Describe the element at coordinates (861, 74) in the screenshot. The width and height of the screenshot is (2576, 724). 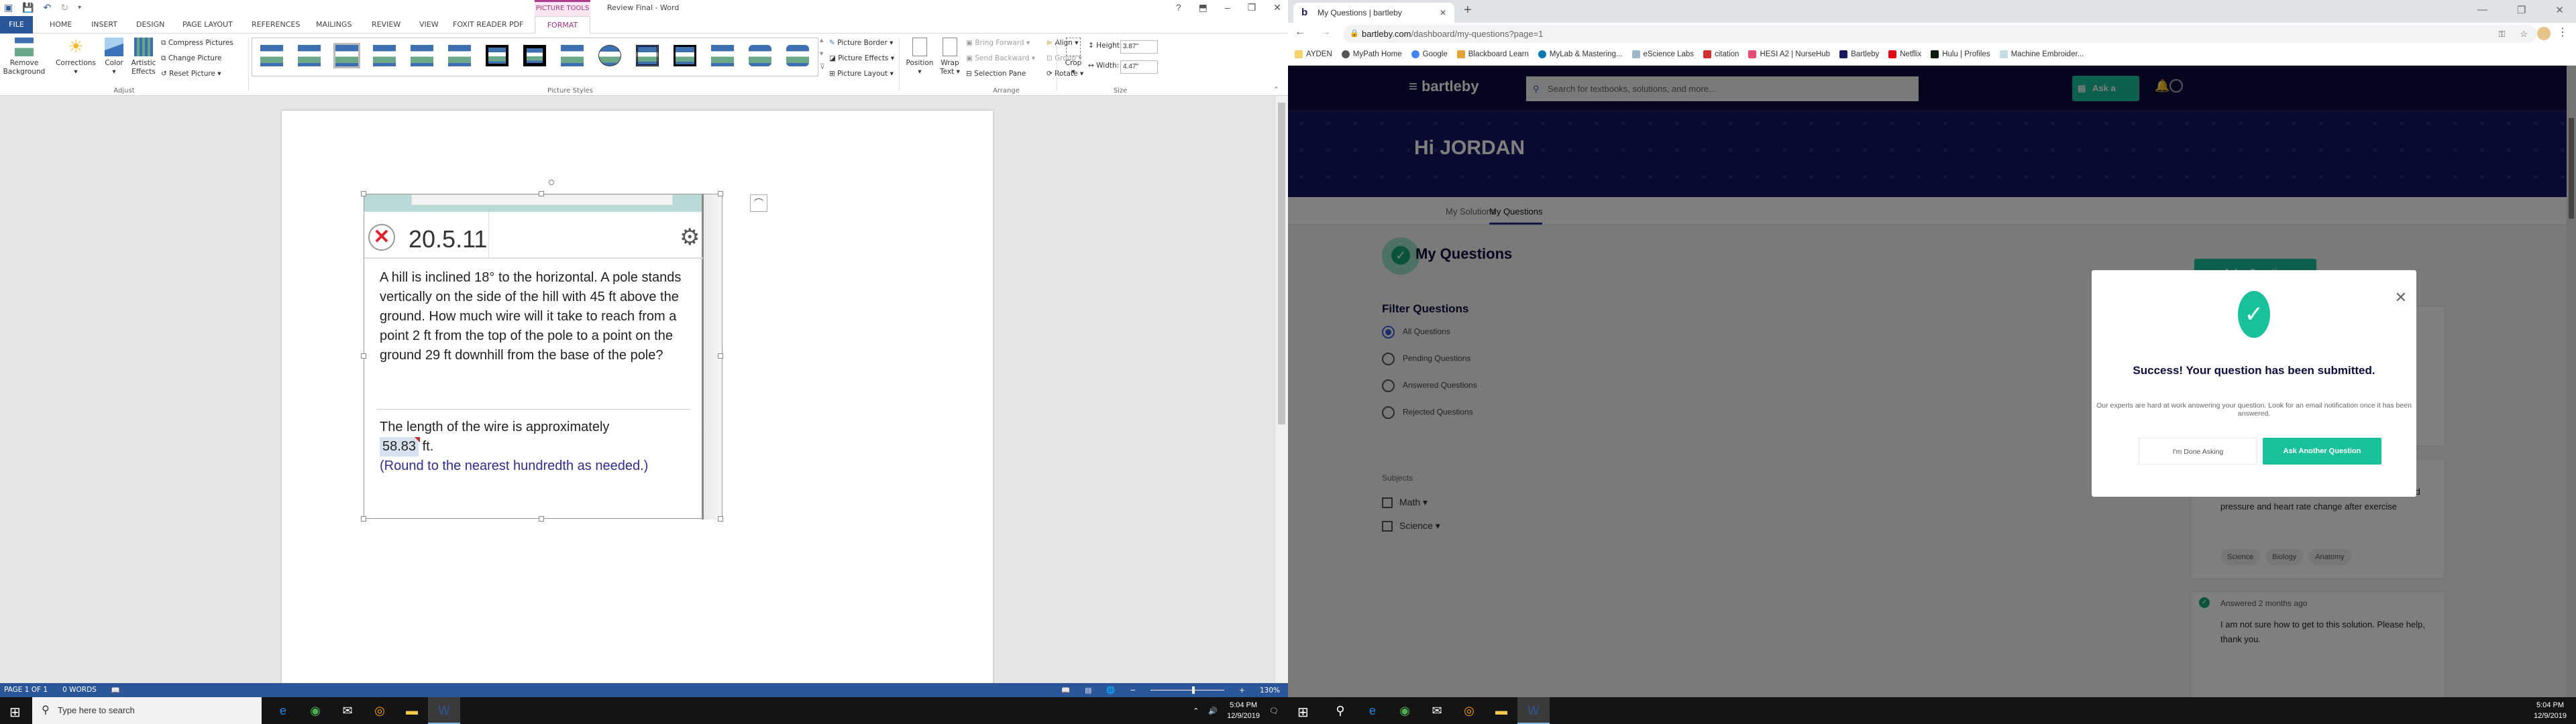
I see `picture-layout-button: ⊞ Picture Layout ▾` at that location.